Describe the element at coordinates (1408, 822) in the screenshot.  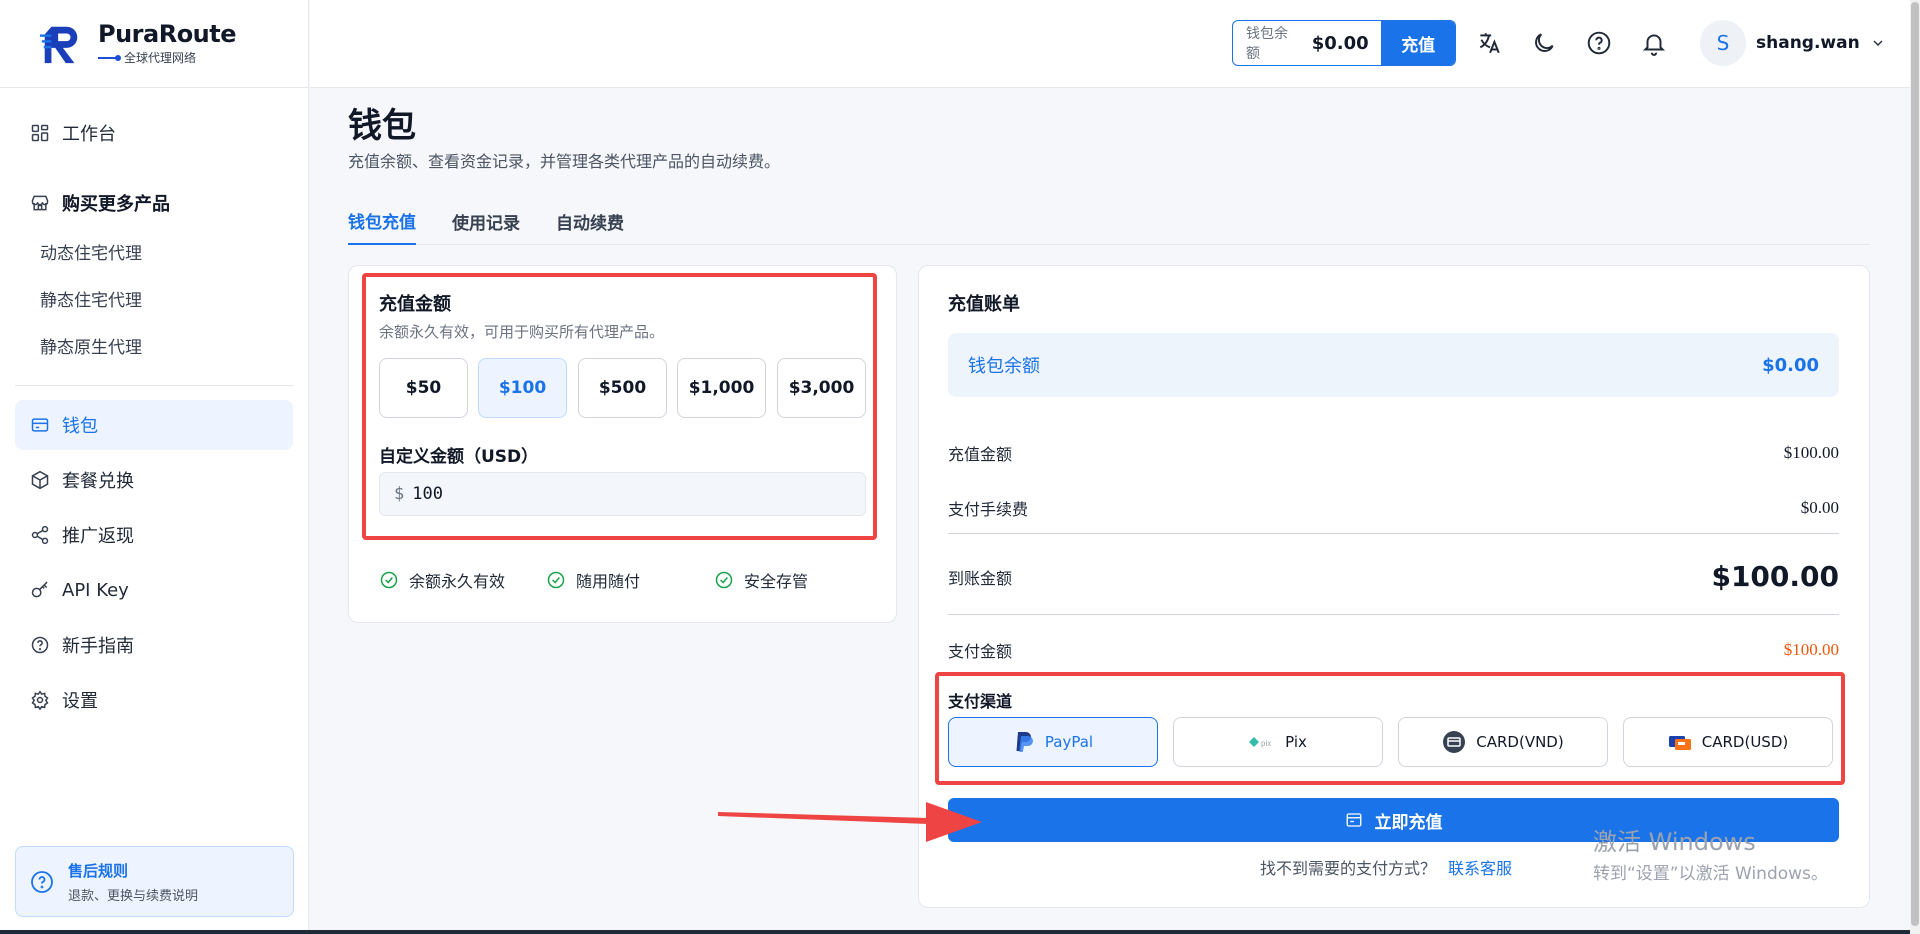
I see `recharge-now-label: 立即充值` at that location.